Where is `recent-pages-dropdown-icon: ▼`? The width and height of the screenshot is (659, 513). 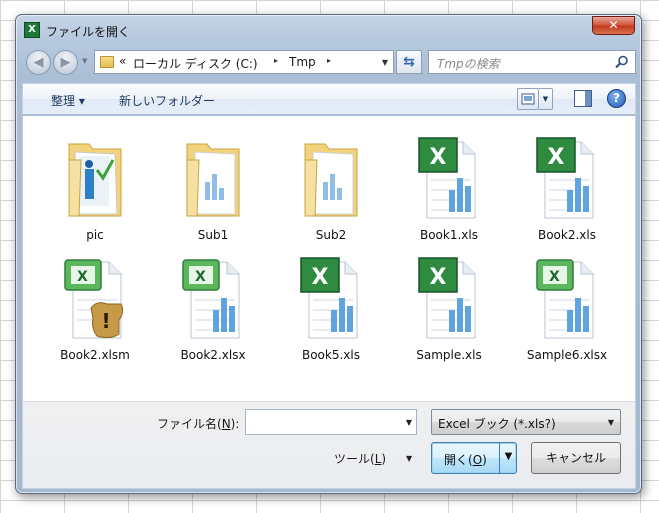
recent-pages-dropdown-icon: ▼ is located at coordinates (84, 61).